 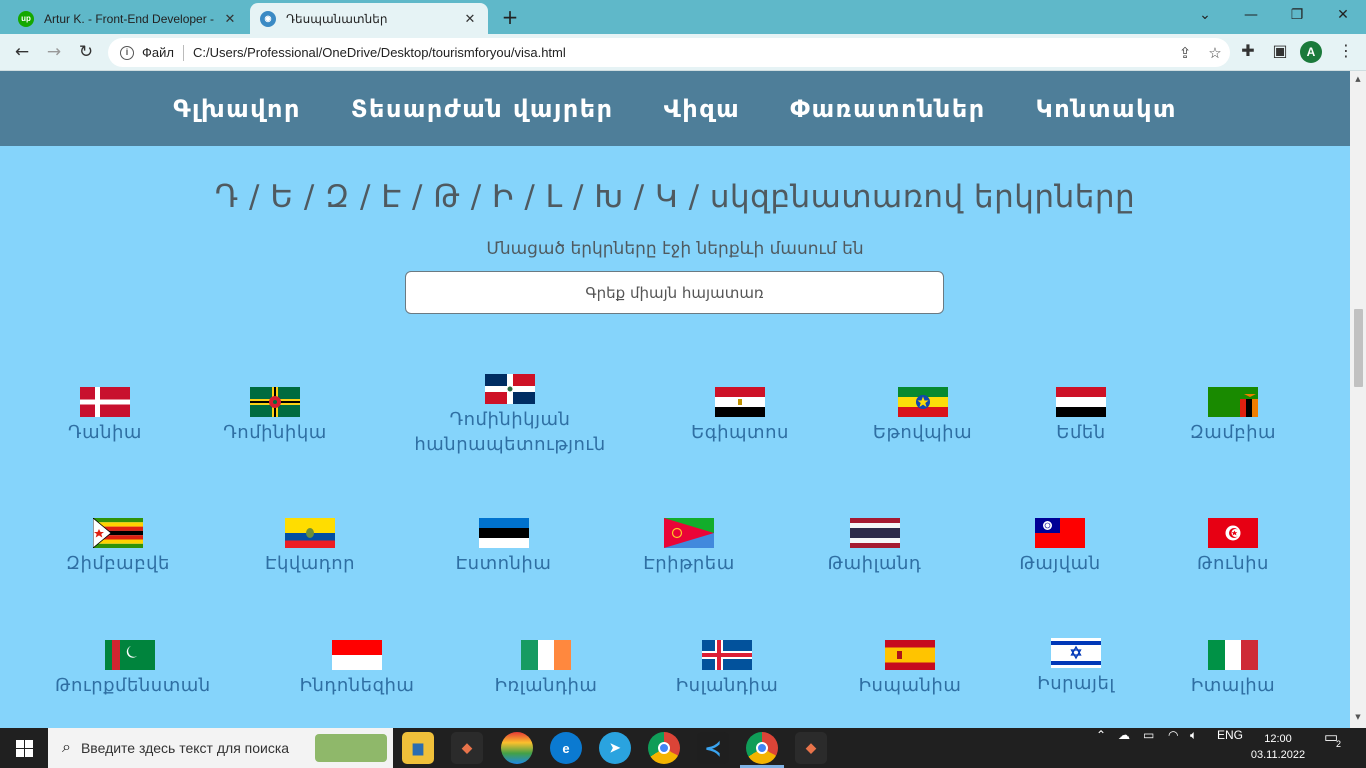 I want to click on country-israel: Իսրայել, so click(x=1076, y=667).